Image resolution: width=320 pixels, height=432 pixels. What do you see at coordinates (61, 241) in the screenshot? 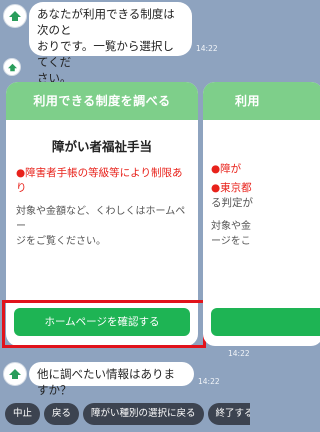
I see `card-description-line: ジをご覧ください。` at bounding box center [61, 241].